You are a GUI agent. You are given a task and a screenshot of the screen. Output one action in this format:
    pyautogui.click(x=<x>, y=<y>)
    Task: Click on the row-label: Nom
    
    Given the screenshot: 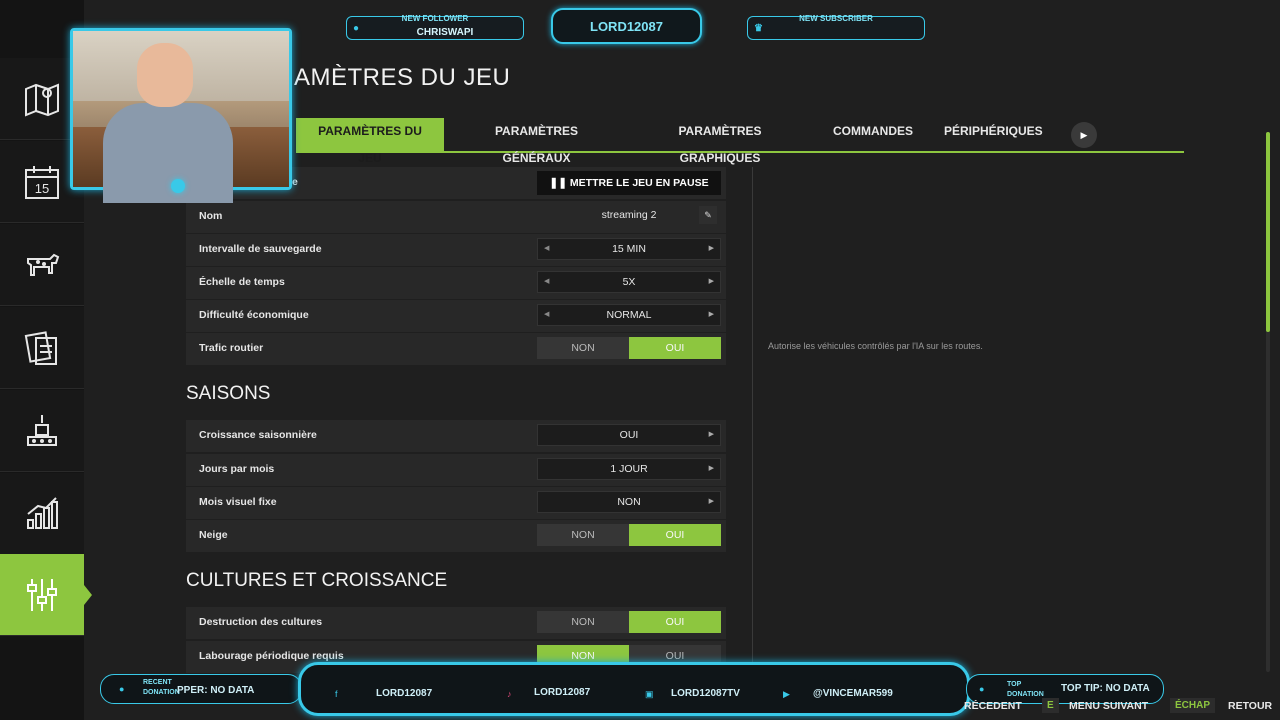 What is the action you would take?
    pyautogui.click(x=211, y=216)
    